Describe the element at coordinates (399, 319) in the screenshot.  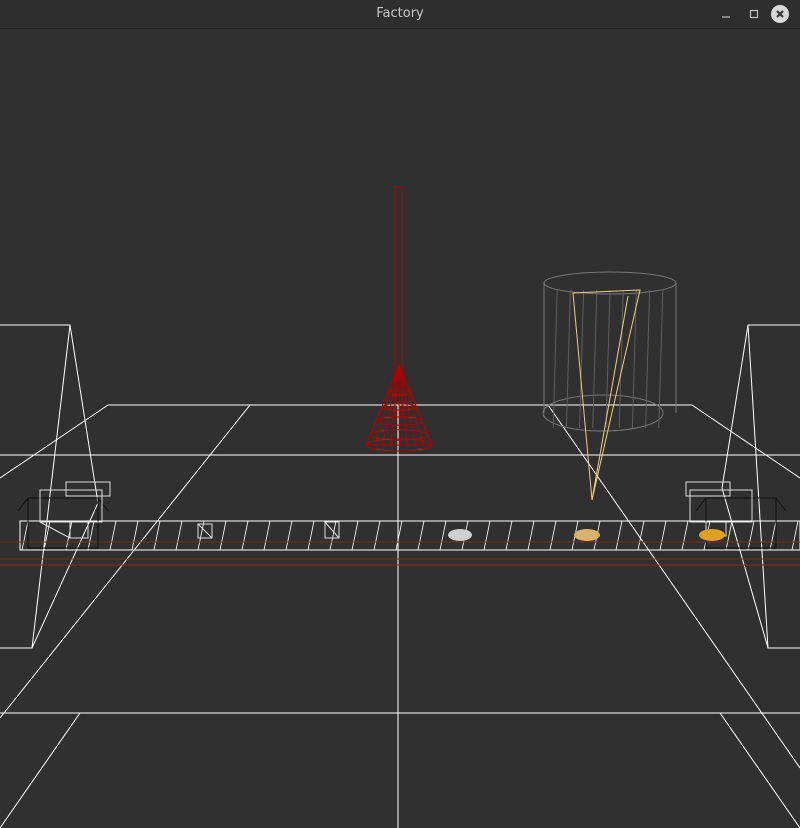
I see `red-lamp` at that location.